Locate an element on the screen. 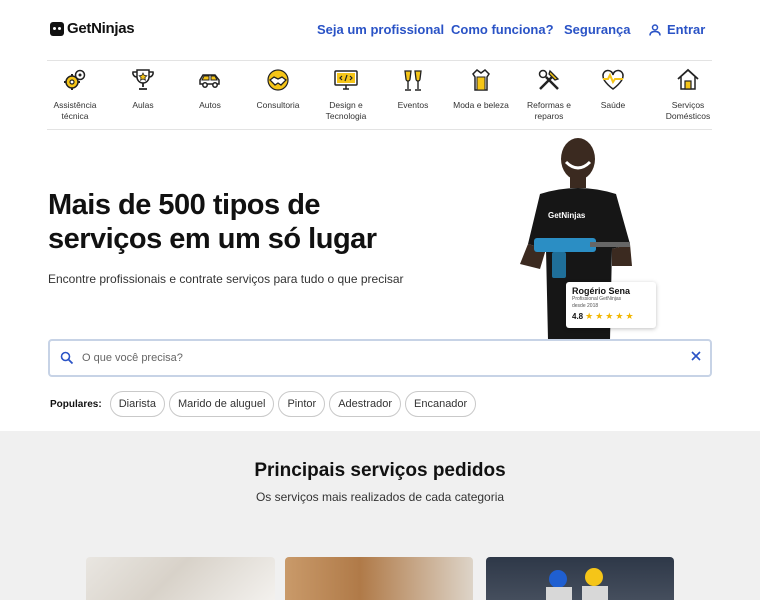  logo-text: GetNinjas is located at coordinates (101, 28).